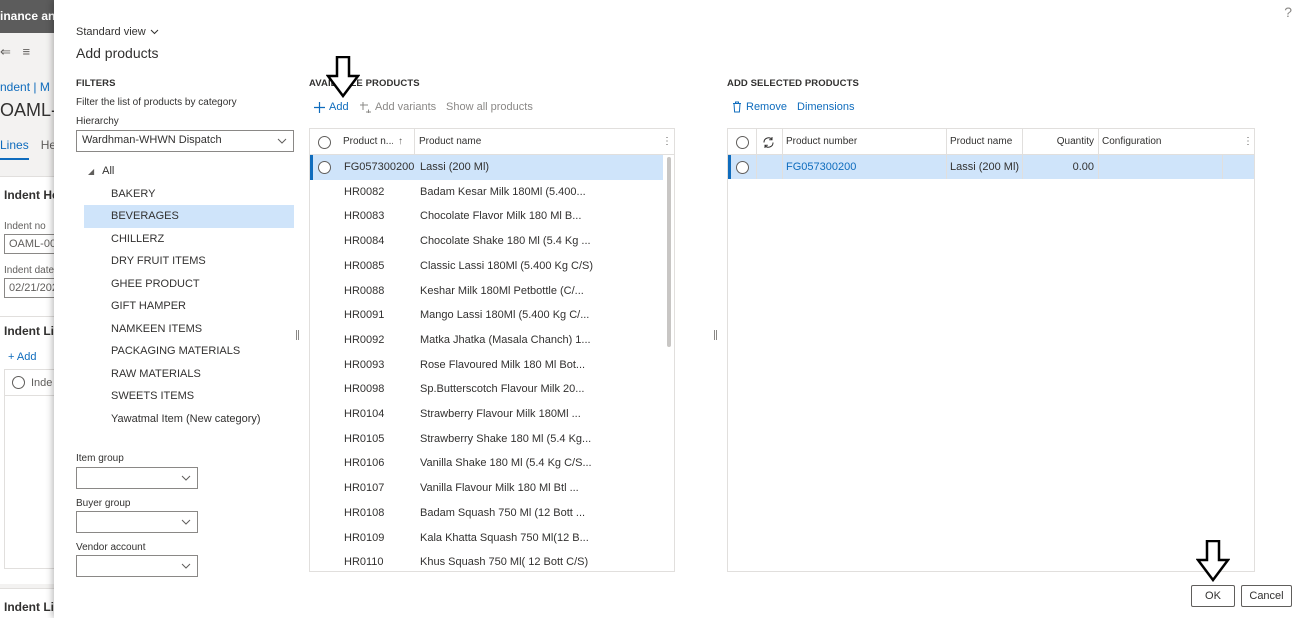 Image resolution: width=1306 pixels, height=618 pixels. Describe the element at coordinates (189, 216) in the screenshot. I see `category-item: BEVERAGES` at that location.